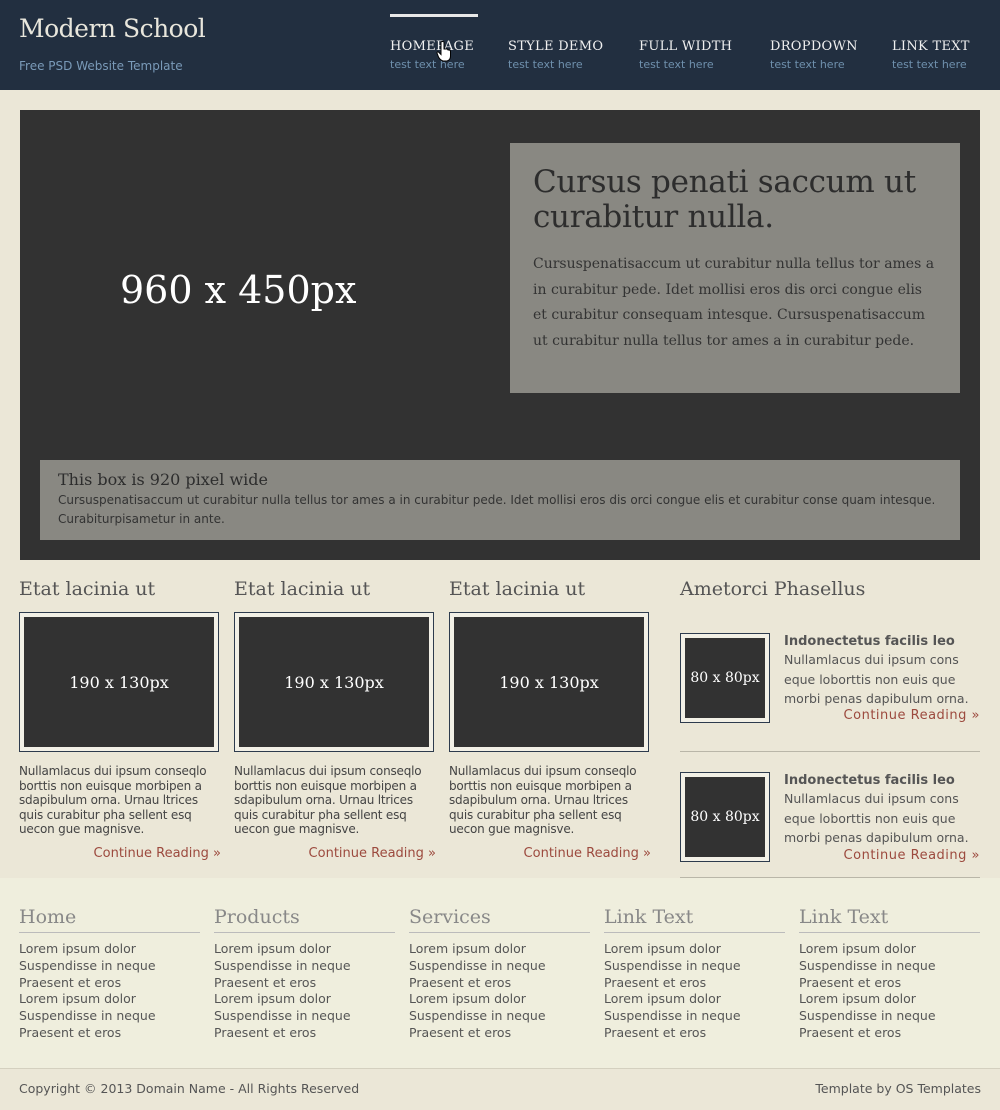 The height and width of the screenshot is (1110, 1000). I want to click on nav-label: HOMEPAGE, so click(432, 46).